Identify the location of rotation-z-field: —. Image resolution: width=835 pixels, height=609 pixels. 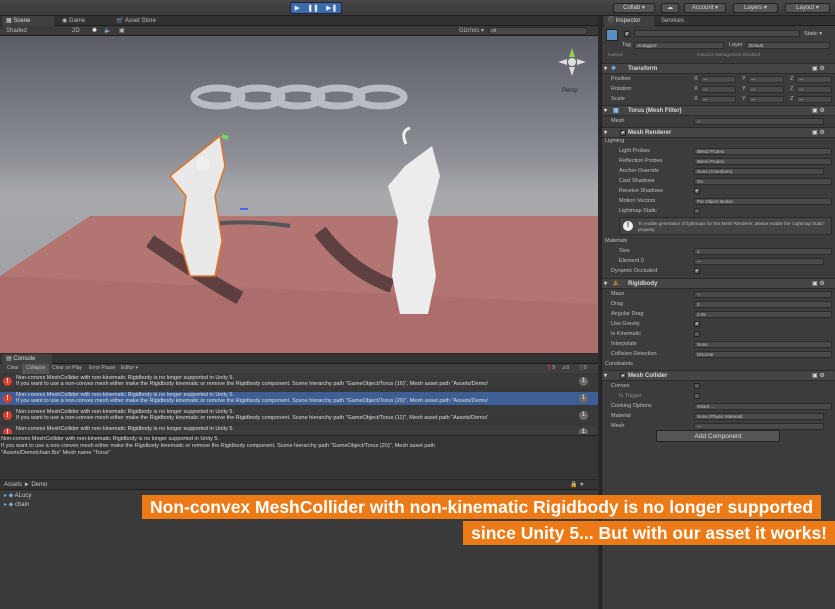
(814, 89).